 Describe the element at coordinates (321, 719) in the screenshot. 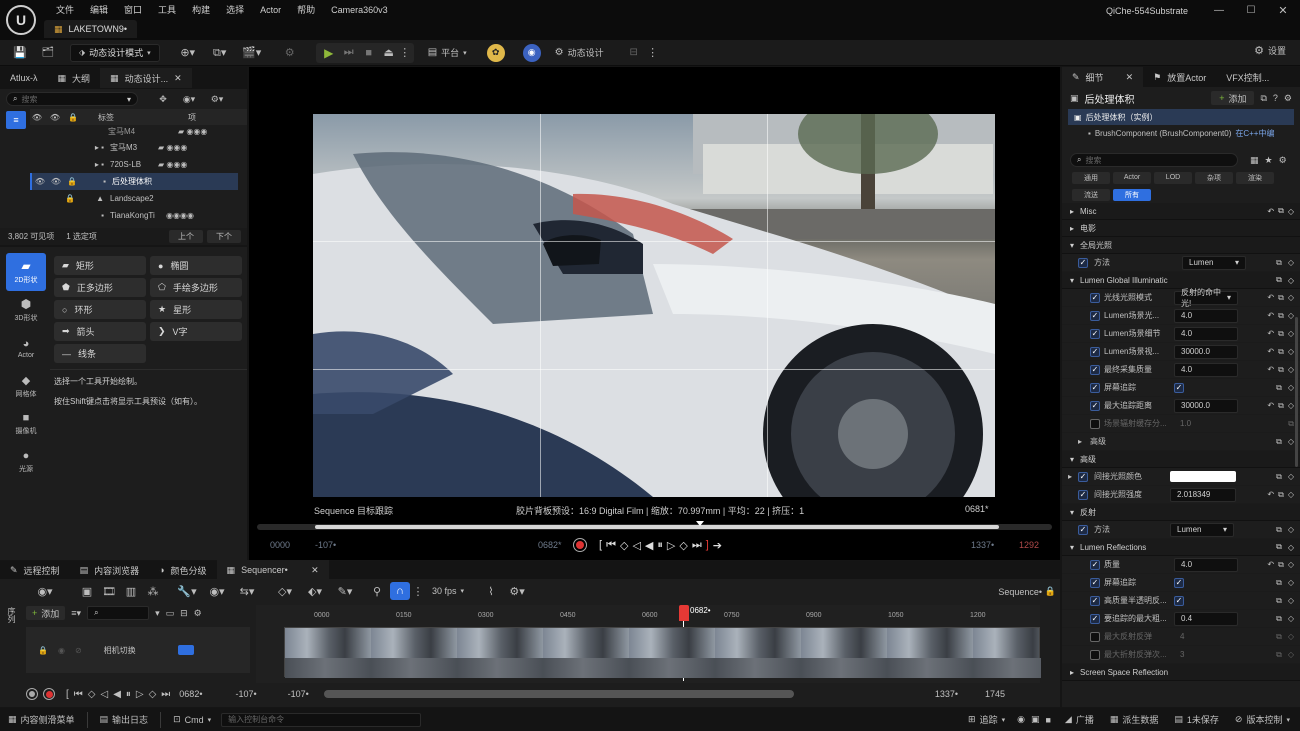

I see `console-input: 输入控制台命令` at that location.